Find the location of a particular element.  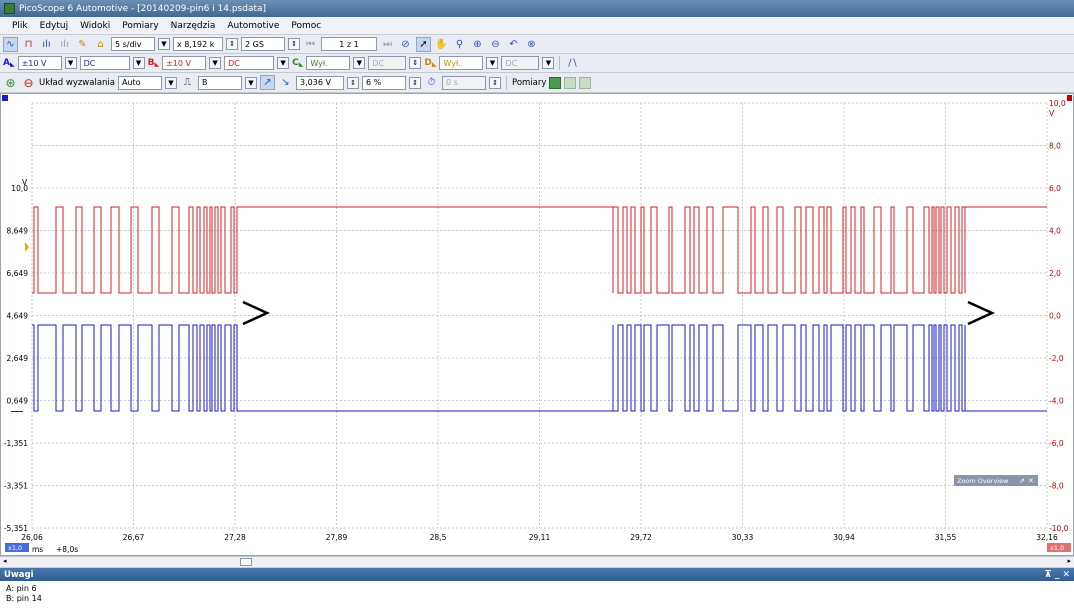

channel-a-range: ±10 V is located at coordinates (39, 63).